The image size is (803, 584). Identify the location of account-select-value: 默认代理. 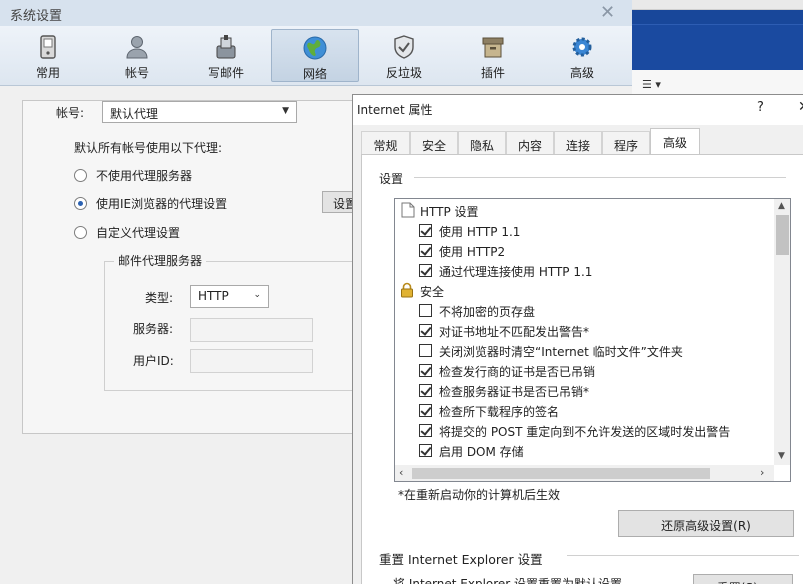
(134, 114).